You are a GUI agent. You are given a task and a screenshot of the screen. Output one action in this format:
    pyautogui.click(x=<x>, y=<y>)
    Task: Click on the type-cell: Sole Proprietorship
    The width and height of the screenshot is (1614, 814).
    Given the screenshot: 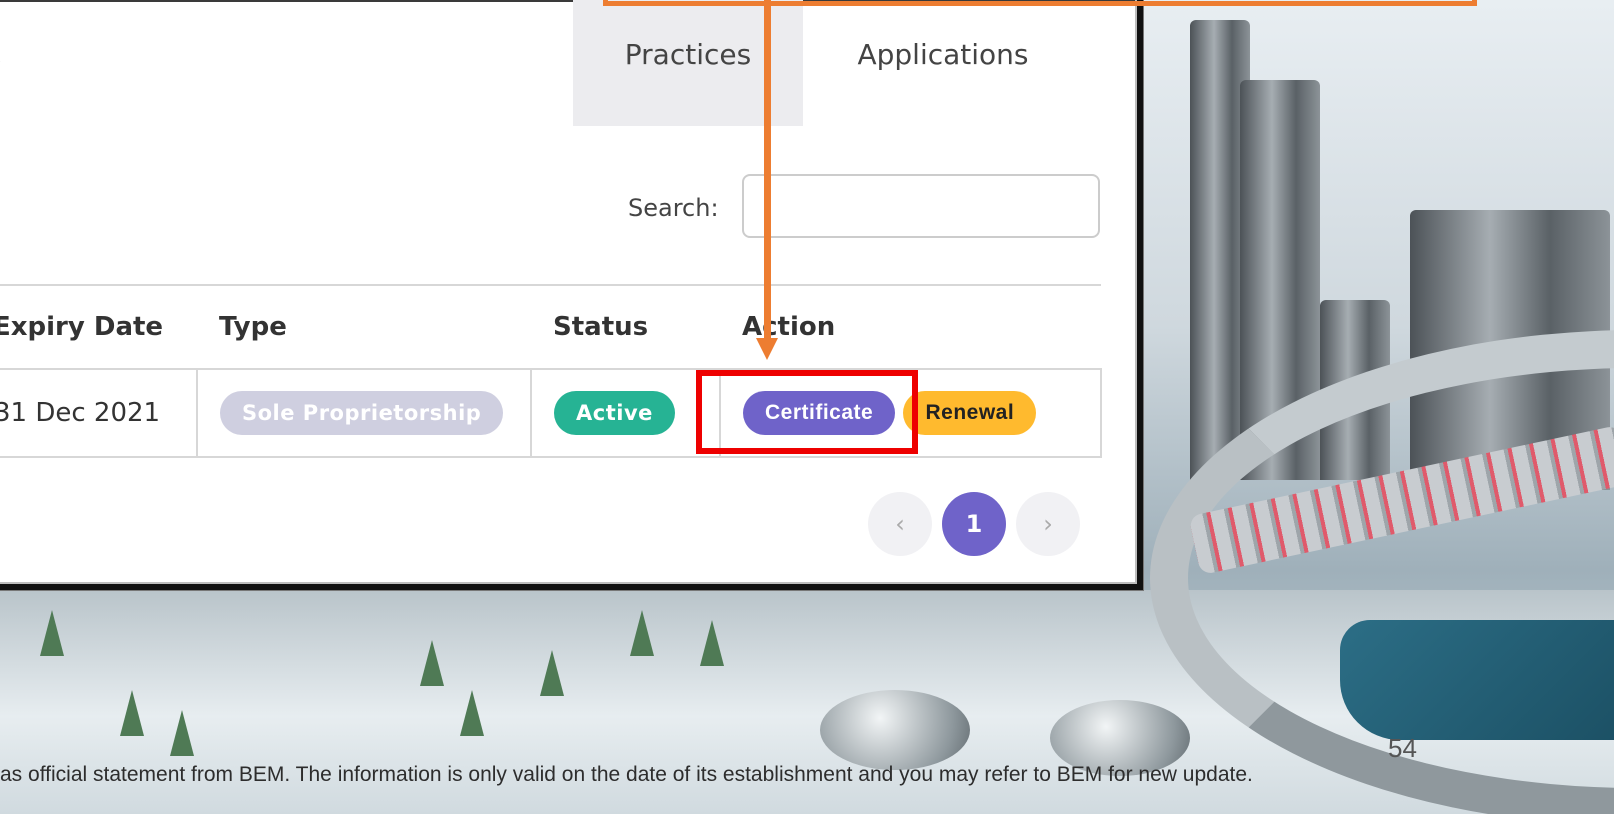 What is the action you would take?
    pyautogui.click(x=364, y=413)
    